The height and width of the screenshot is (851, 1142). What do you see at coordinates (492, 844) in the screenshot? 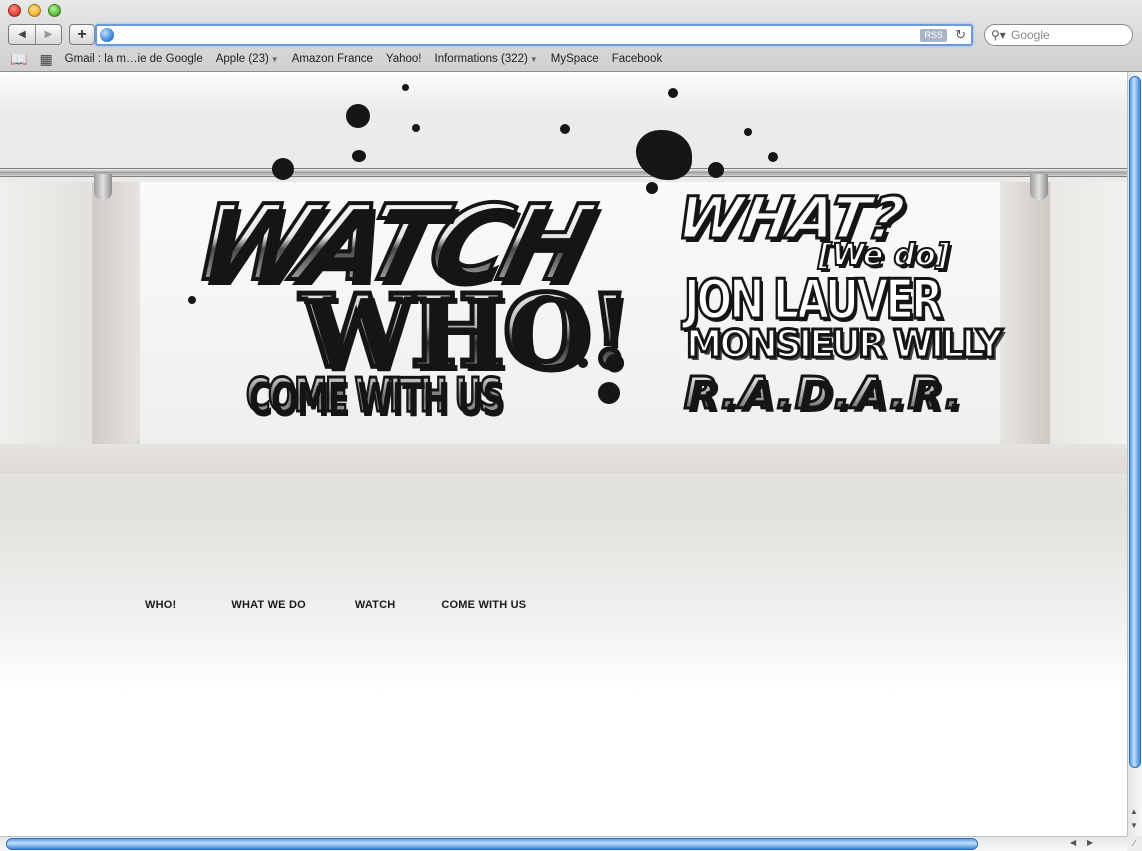
I see `horizontal-scroll-thumb` at bounding box center [492, 844].